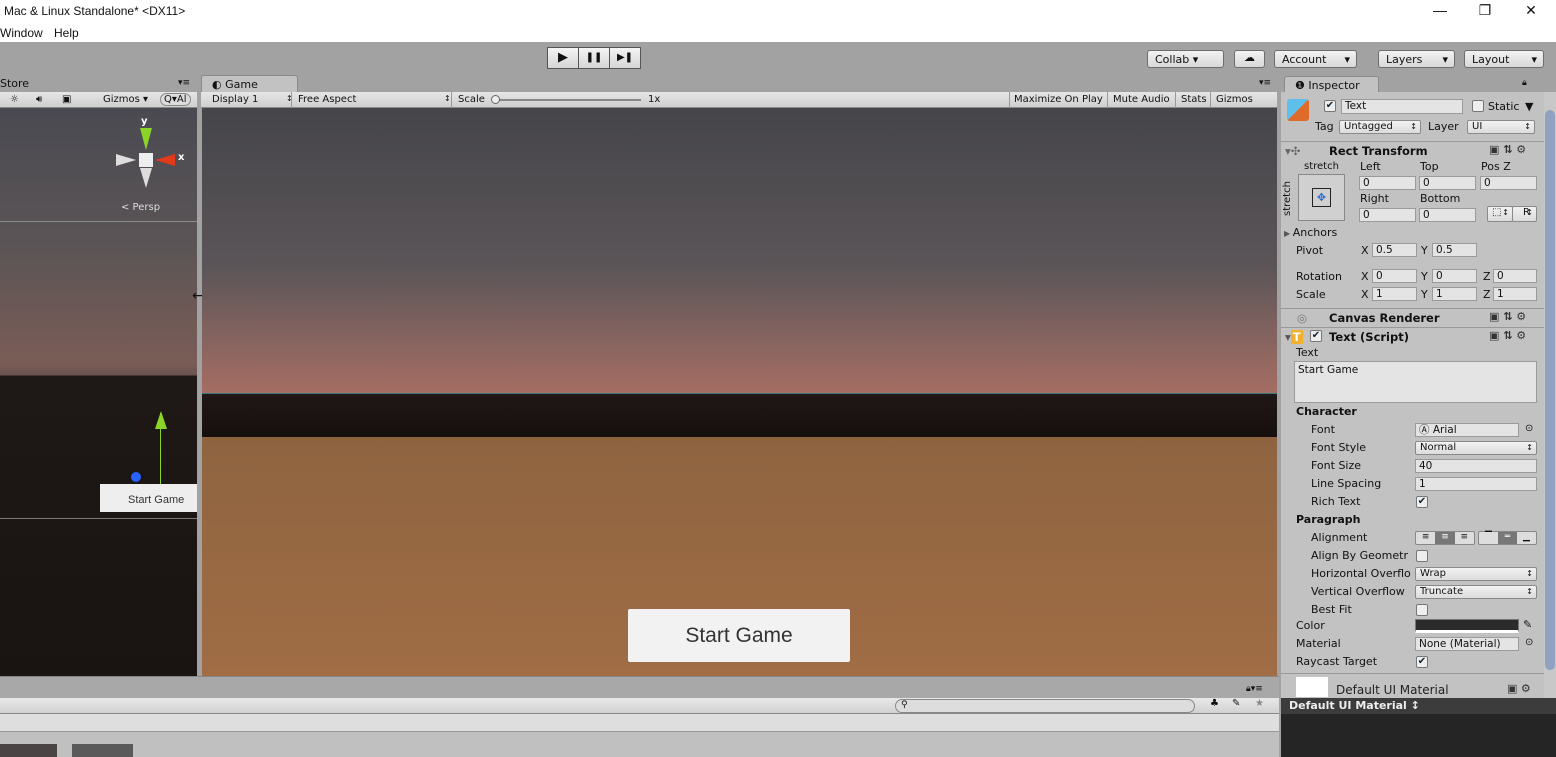 Image resolution: width=1556 pixels, height=757 pixels. Describe the element at coordinates (1422, 502) in the screenshot. I see `rich-text-checkbox: ✔` at that location.